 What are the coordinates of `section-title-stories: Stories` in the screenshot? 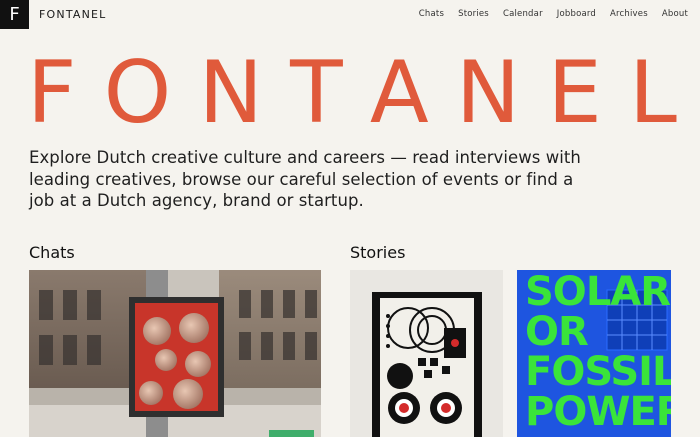 It's located at (377, 252).